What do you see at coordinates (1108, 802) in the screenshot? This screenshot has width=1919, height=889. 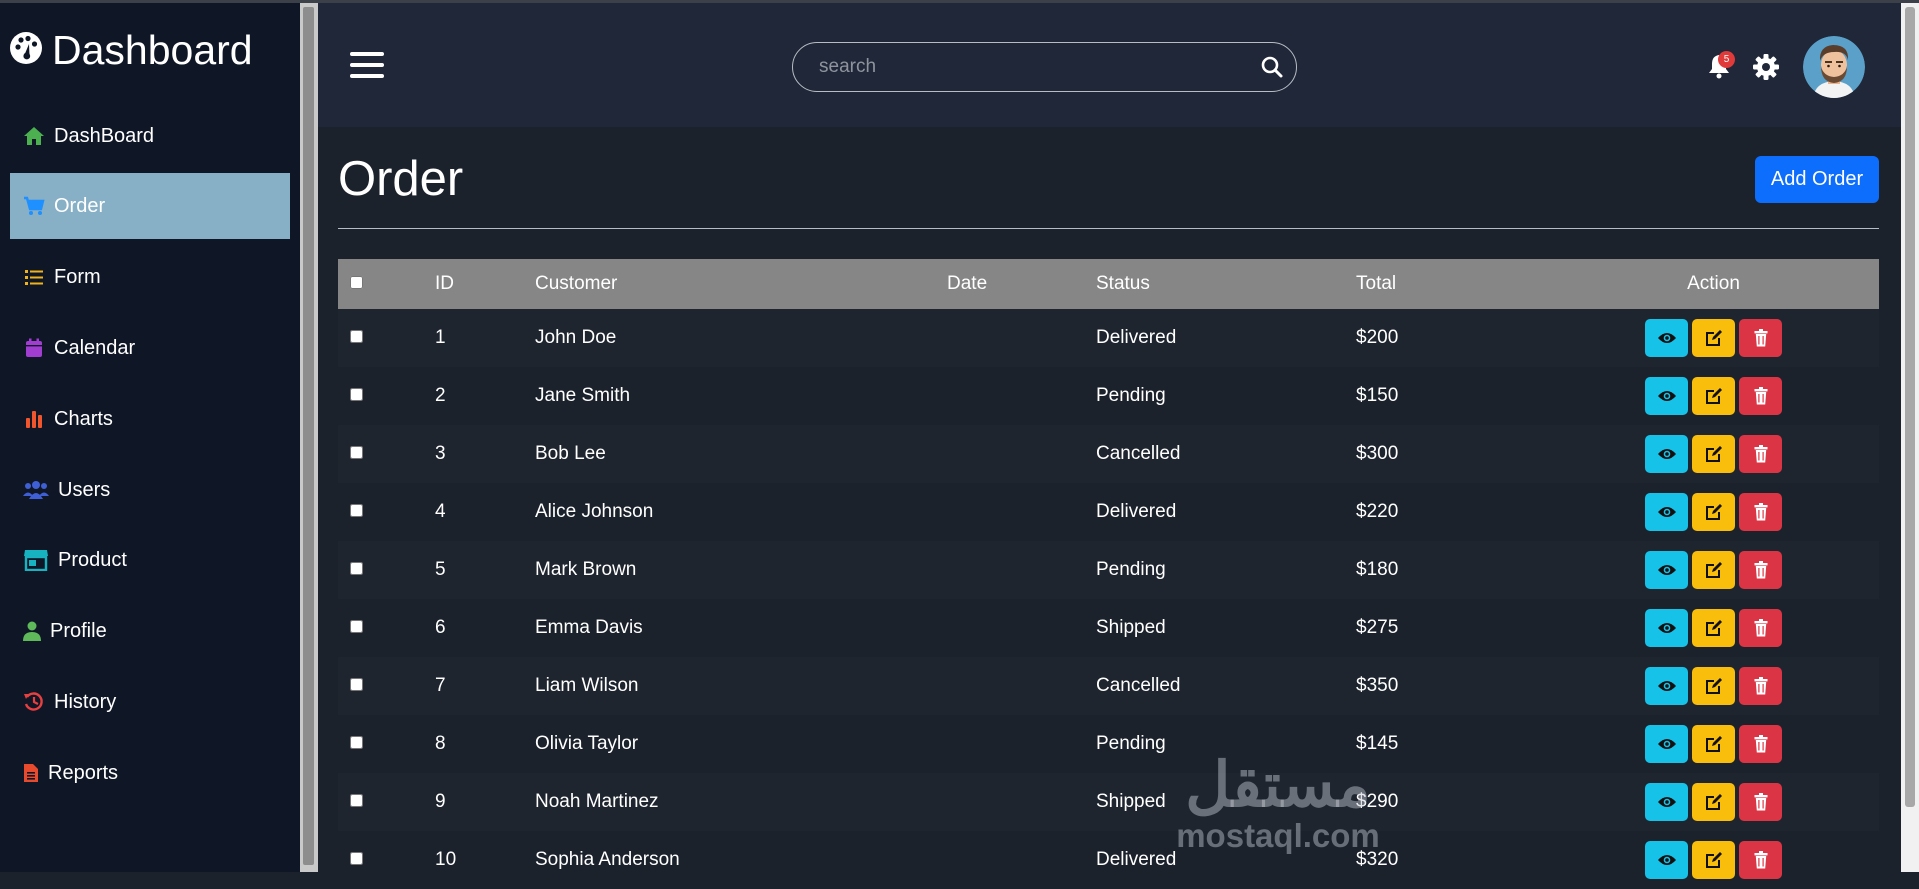 I see `table-row: 9 Noah Martinez Shipped $290` at bounding box center [1108, 802].